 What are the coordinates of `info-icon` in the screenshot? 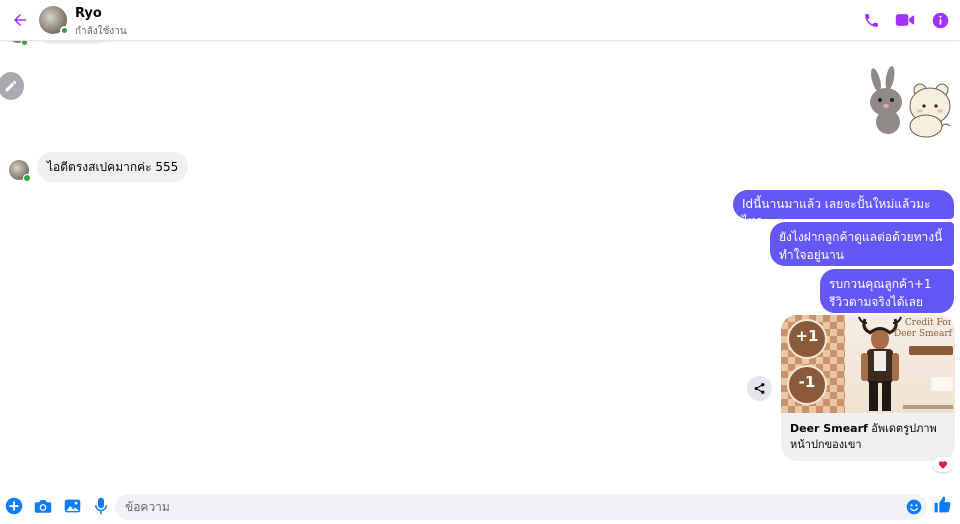 It's located at (940, 20).